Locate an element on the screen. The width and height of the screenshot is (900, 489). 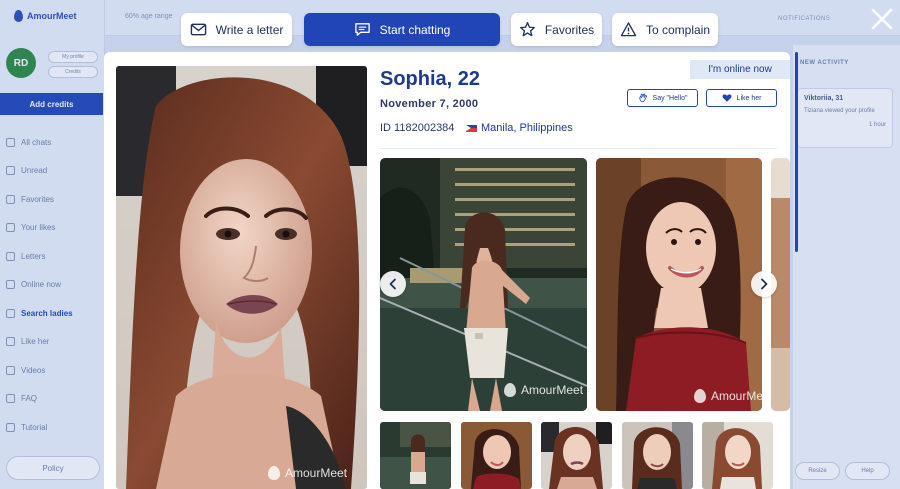
gallery-image-red-top is located at coordinates (679, 284).